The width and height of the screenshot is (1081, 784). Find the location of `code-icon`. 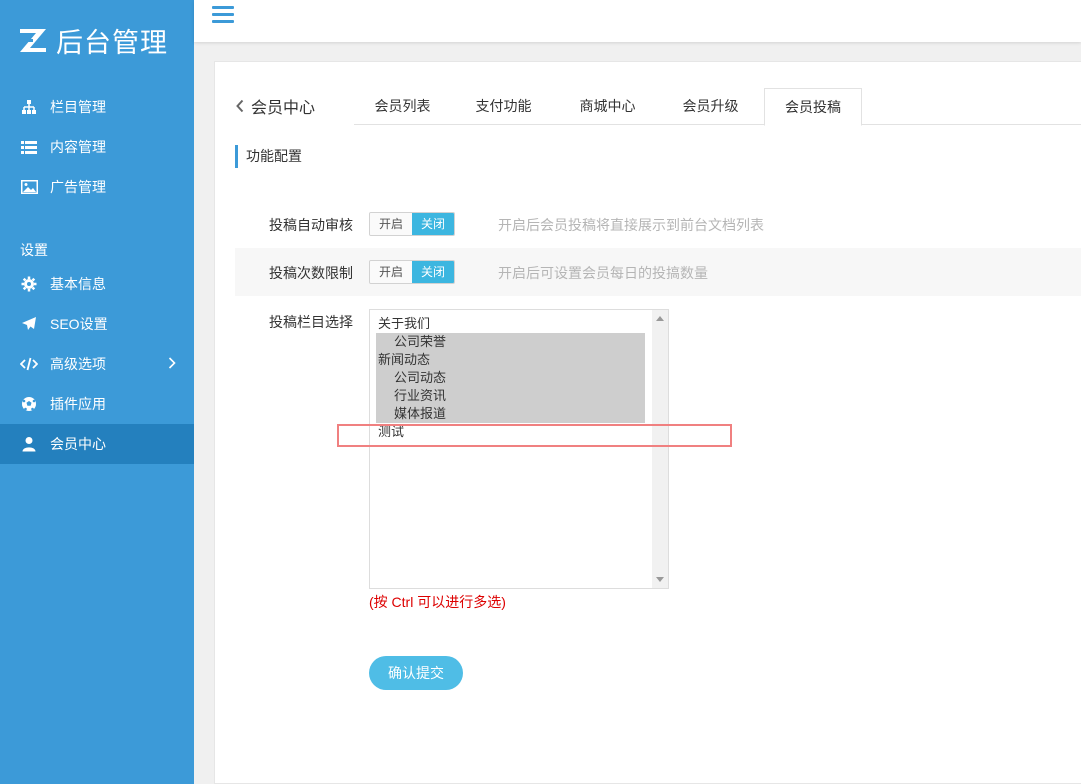

code-icon is located at coordinates (29, 364).